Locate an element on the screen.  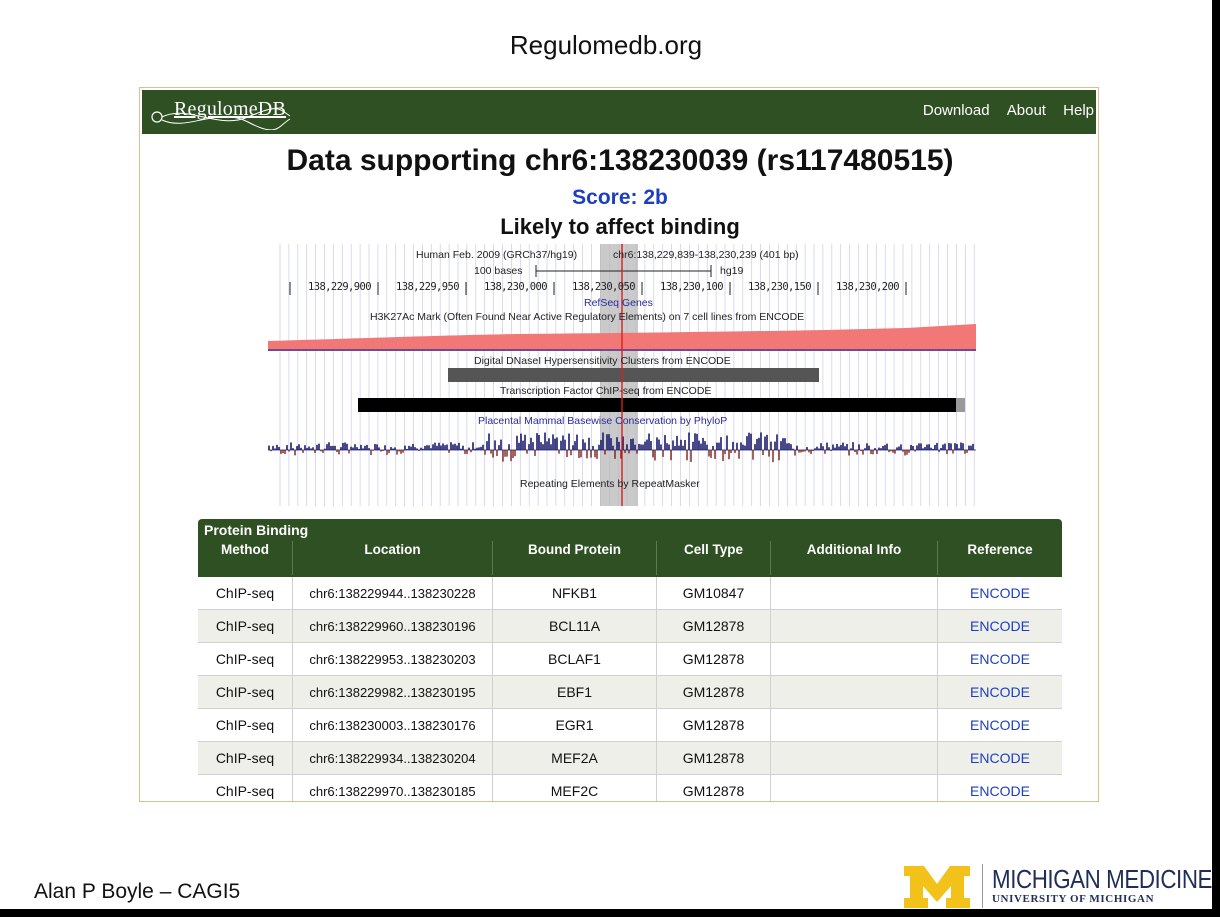
michigan-medicine-logo: MICHIGAN MEDICINE UNIVERSITY OF MICHIGAN is located at coordinates (1057, 885).